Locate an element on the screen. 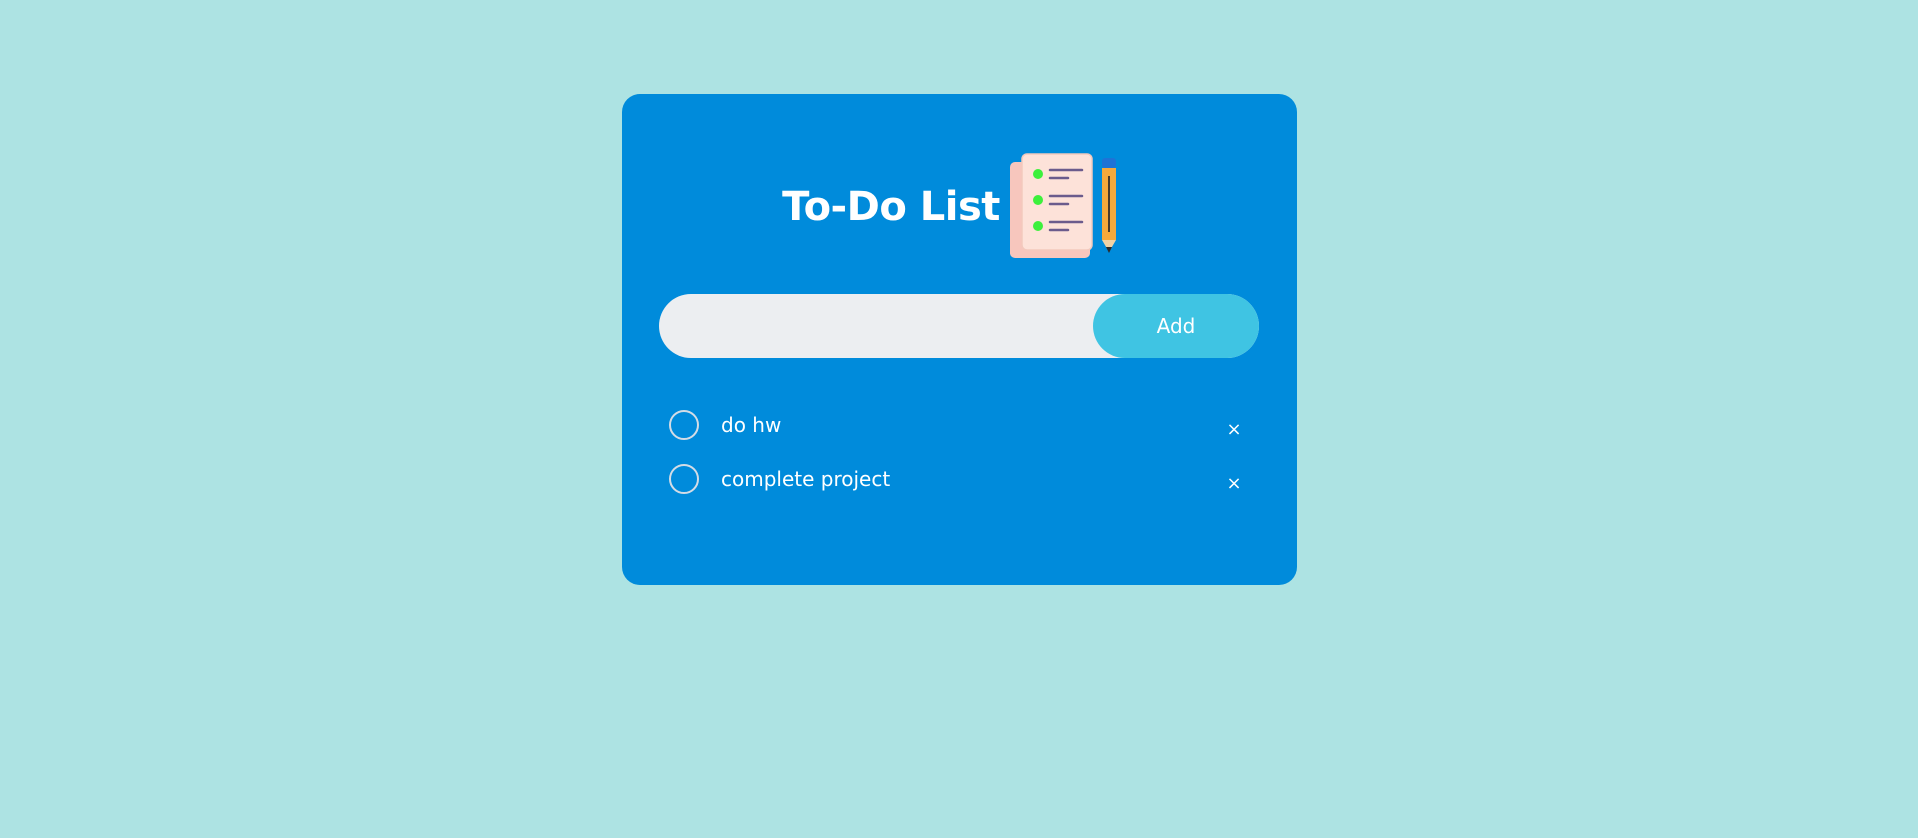 Image resolution: width=1918 pixels, height=838 pixels. task-text: complete project is located at coordinates (806, 479).